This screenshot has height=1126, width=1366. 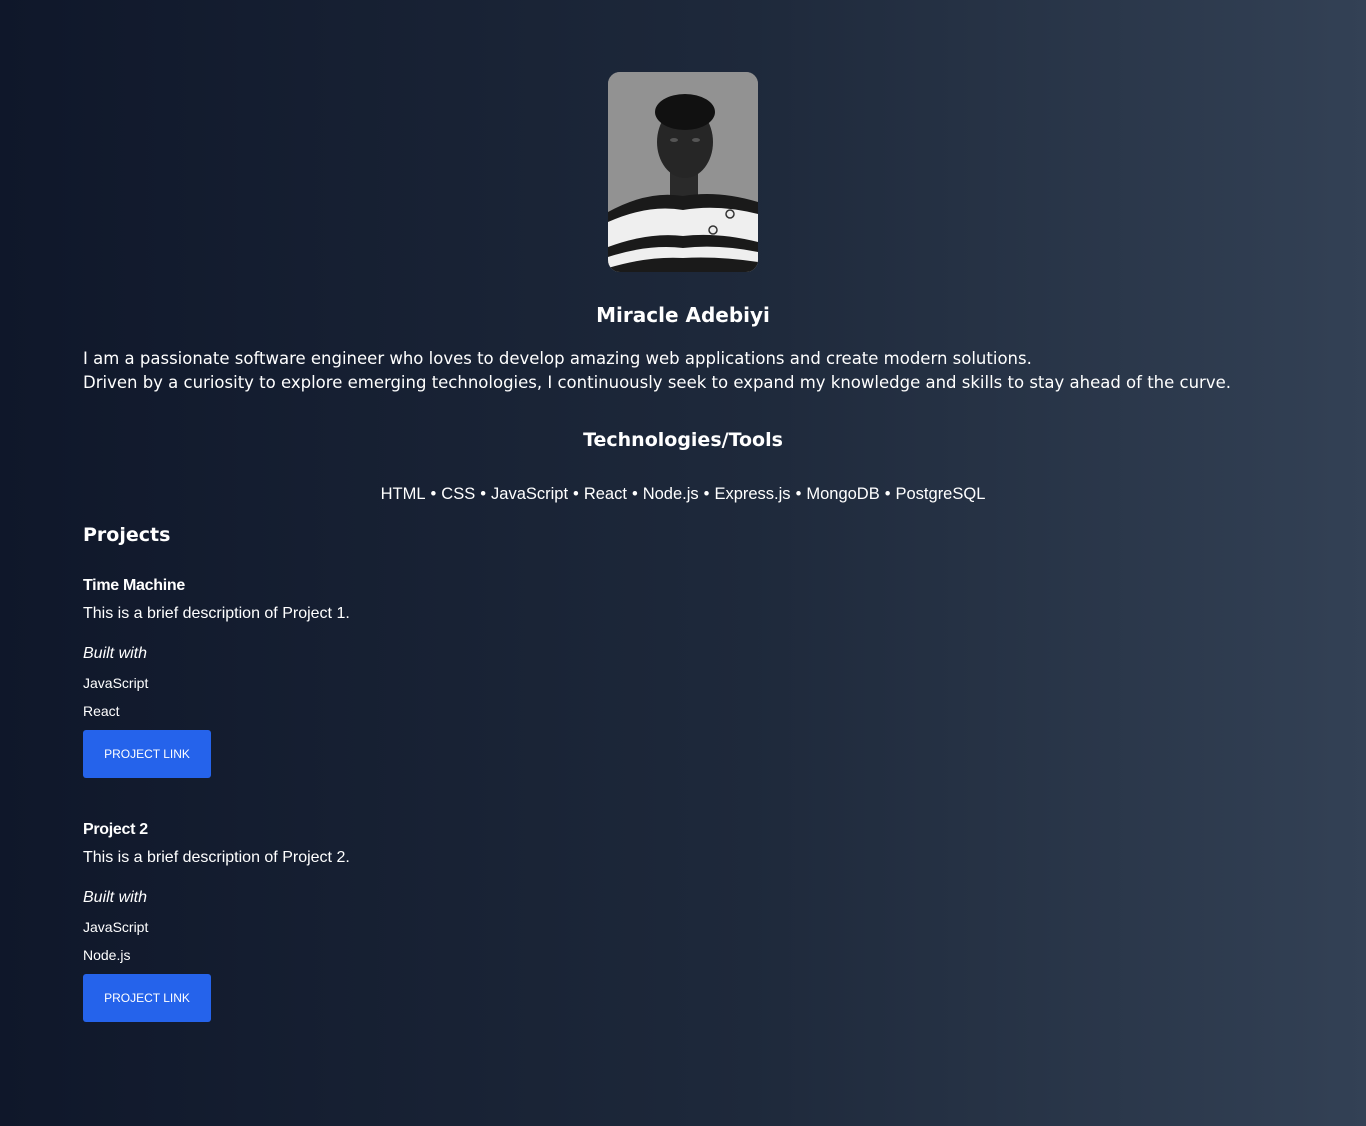 I want to click on tech-item: PostgreSQL, so click(x=940, y=494).